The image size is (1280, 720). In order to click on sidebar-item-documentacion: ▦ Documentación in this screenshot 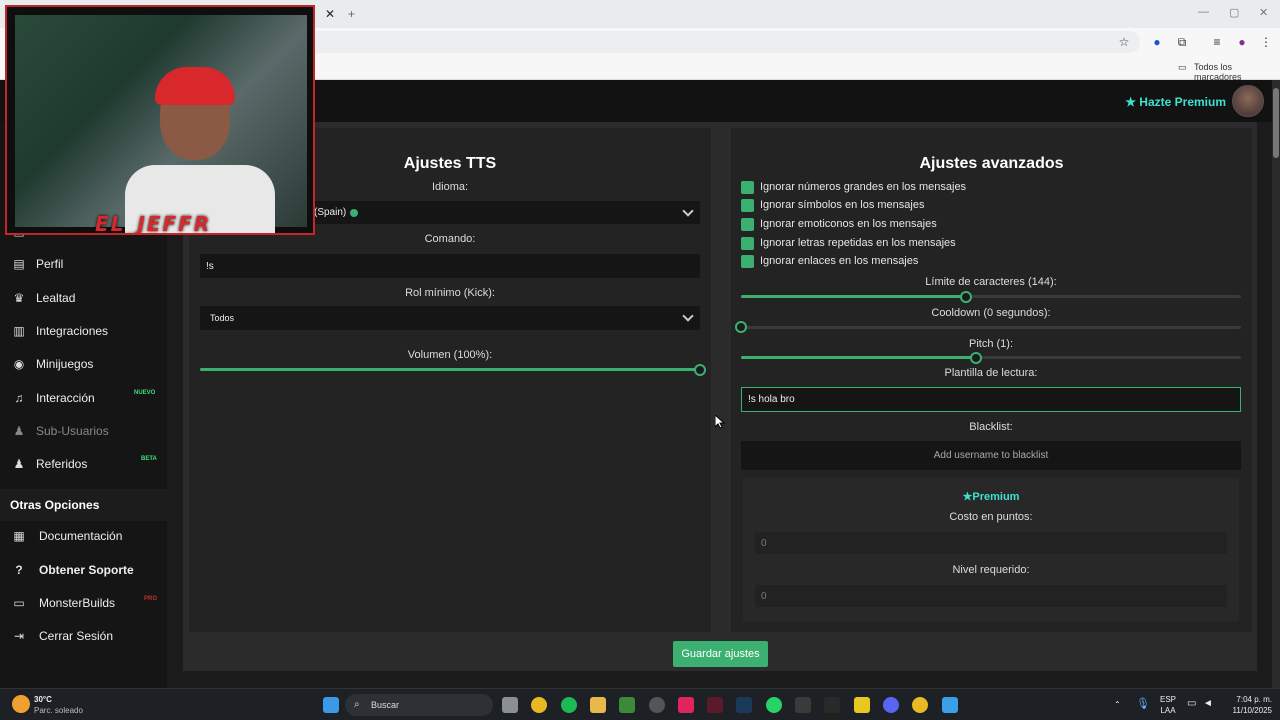, I will do `click(67, 536)`.